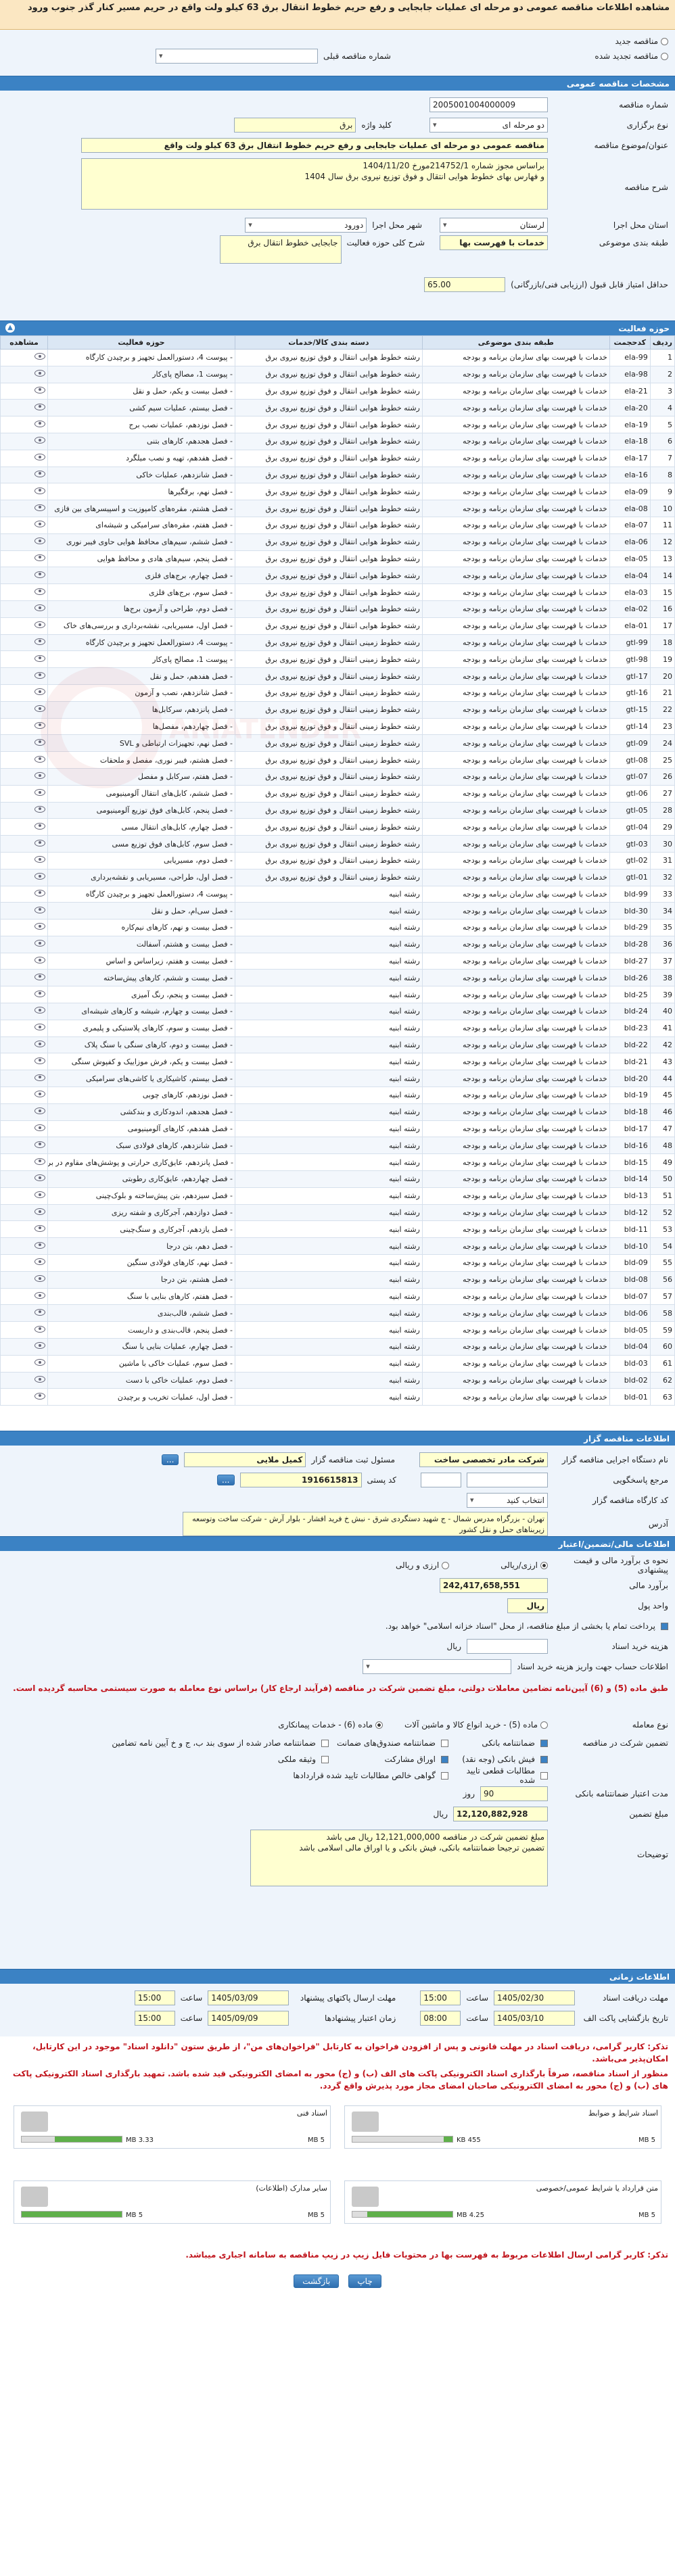 The image size is (675, 2576). I want to click on phone-field, so click(507, 1480).